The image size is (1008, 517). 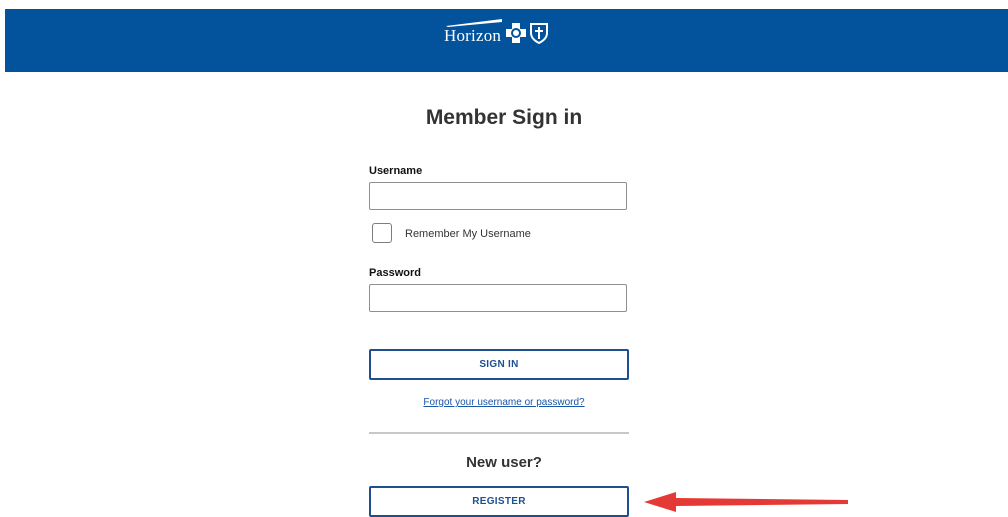 What do you see at coordinates (504, 117) in the screenshot?
I see `page-title: Member Sign in` at bounding box center [504, 117].